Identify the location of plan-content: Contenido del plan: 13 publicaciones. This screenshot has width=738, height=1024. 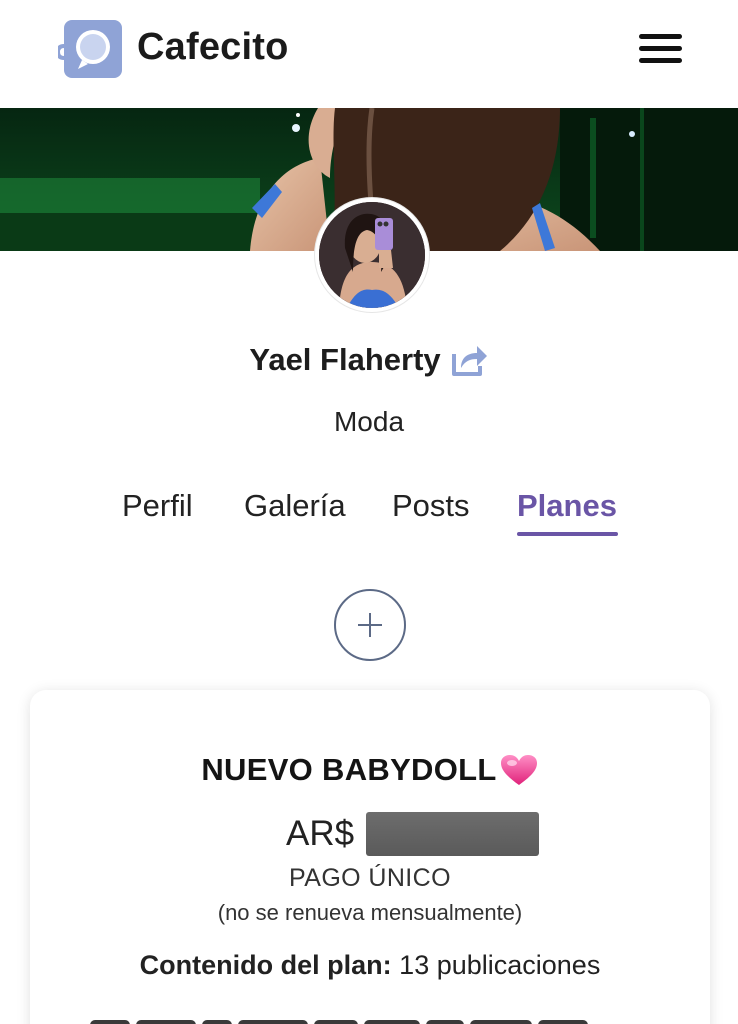
(370, 965).